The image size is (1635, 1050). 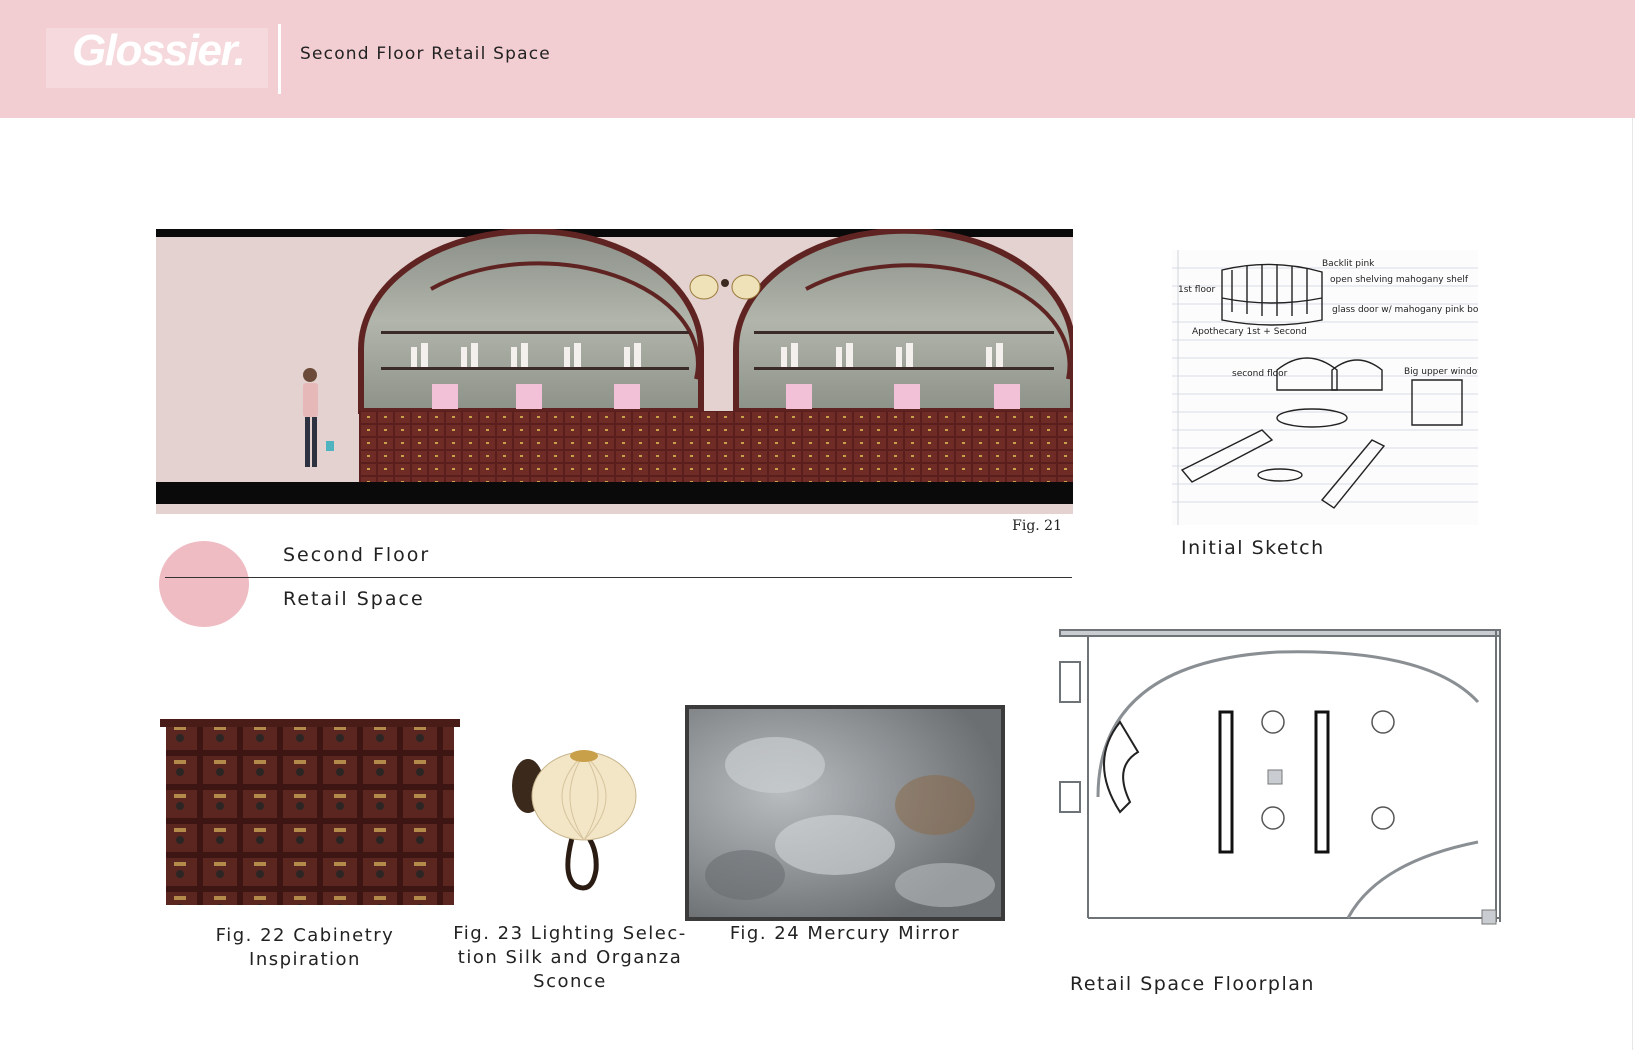 What do you see at coordinates (305, 935) in the screenshot?
I see `cabinetry-caption-line1: Fig. 22 Cabinetry` at bounding box center [305, 935].